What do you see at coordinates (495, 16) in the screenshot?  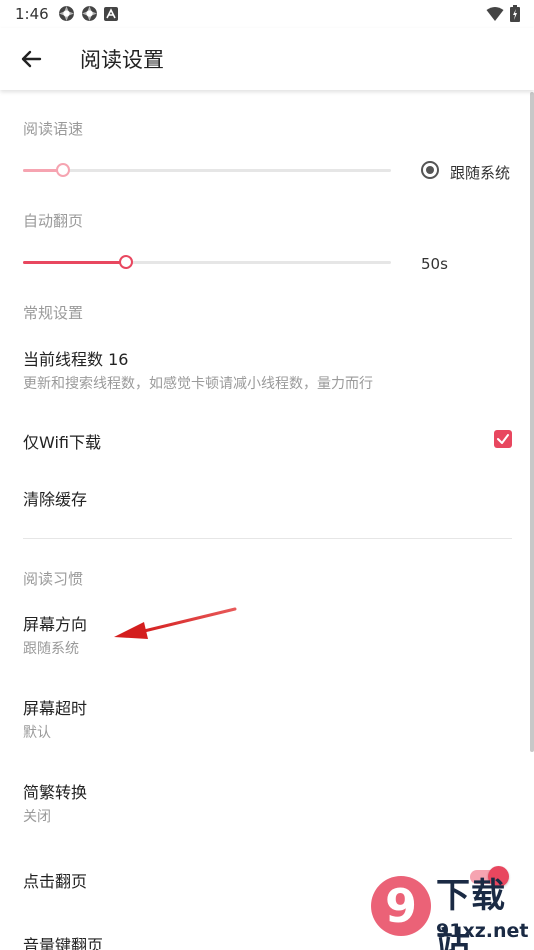 I see `wifi-icon` at bounding box center [495, 16].